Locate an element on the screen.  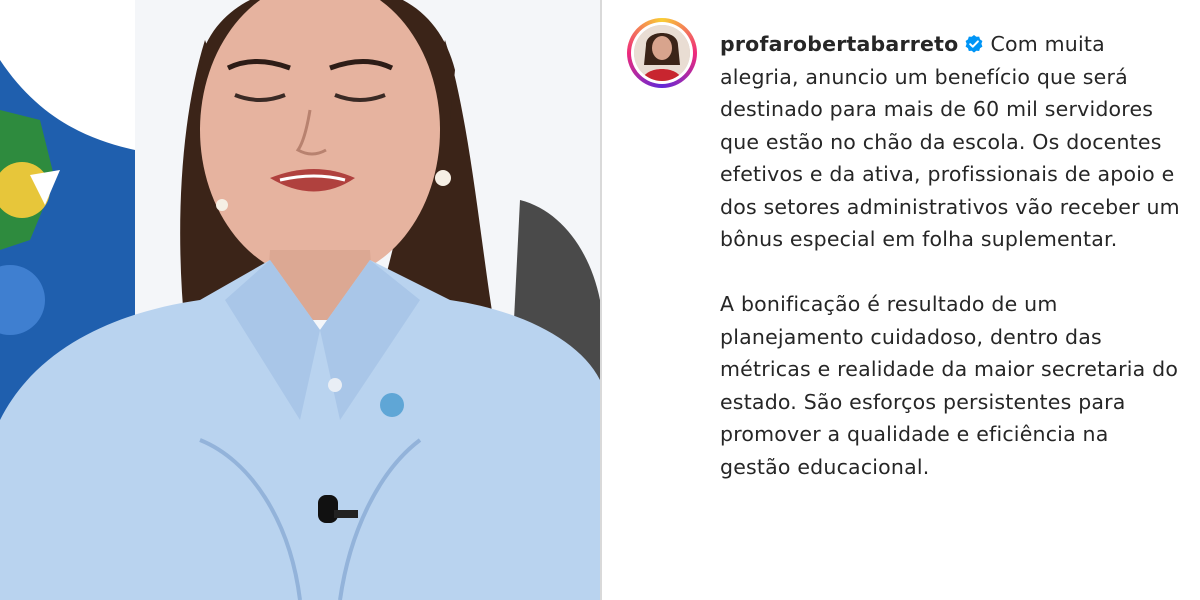
story-ring is located at coordinates (662, 53).